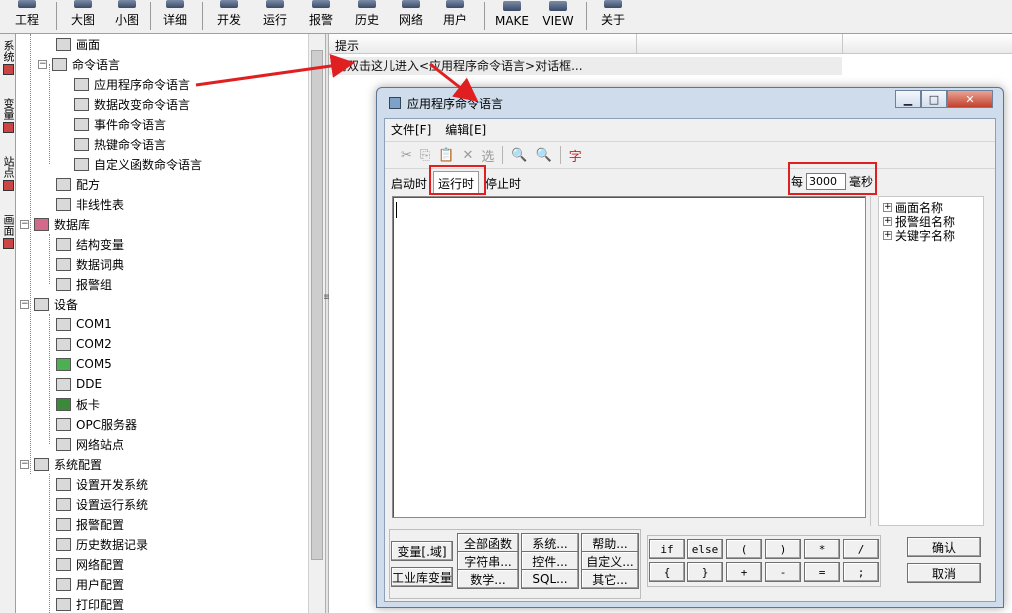  What do you see at coordinates (446, 155) in the screenshot?
I see `paste-icon: 📋` at bounding box center [446, 155].